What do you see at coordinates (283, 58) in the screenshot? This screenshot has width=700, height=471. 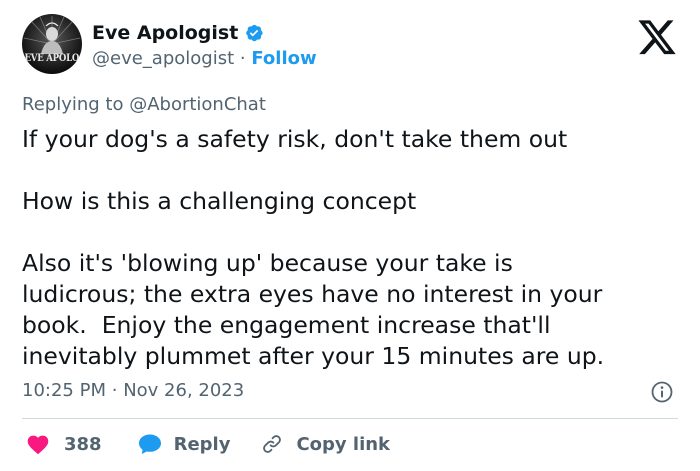 I see `follow-button: Follow` at bounding box center [283, 58].